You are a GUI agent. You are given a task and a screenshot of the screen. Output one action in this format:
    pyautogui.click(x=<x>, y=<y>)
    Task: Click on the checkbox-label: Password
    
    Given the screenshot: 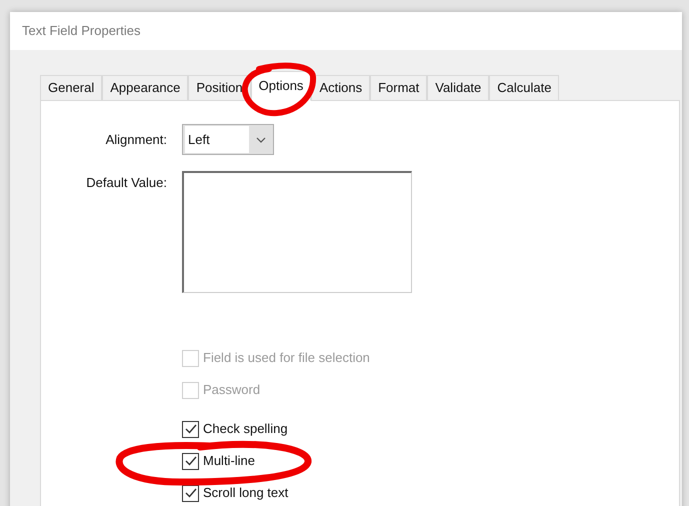 What is the action you would take?
    pyautogui.click(x=231, y=390)
    